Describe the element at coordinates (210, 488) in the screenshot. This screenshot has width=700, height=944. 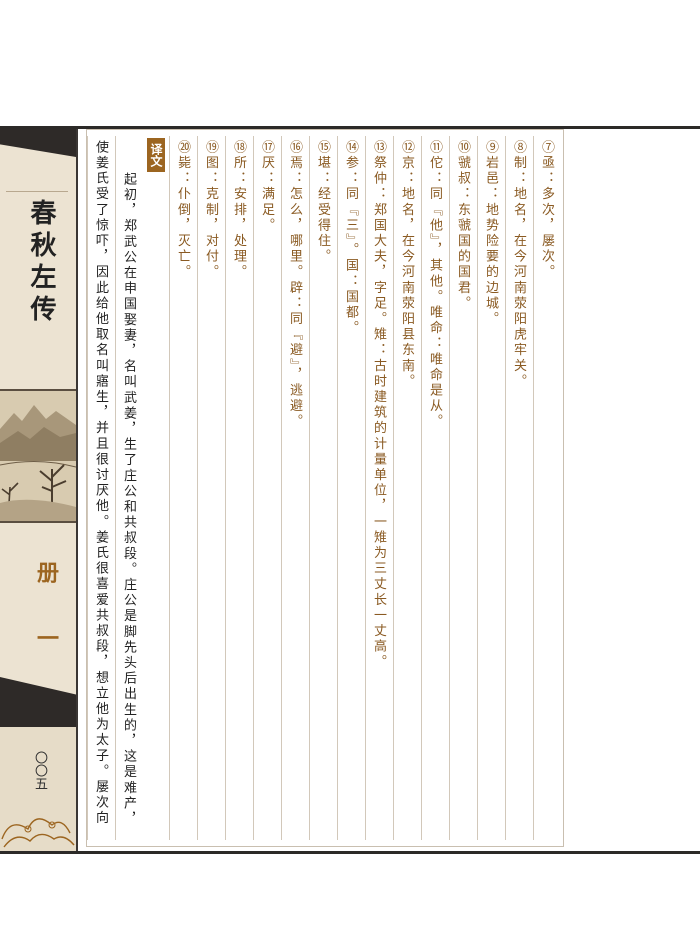
I see `note-item: ⑲图：克制，对付。` at that location.